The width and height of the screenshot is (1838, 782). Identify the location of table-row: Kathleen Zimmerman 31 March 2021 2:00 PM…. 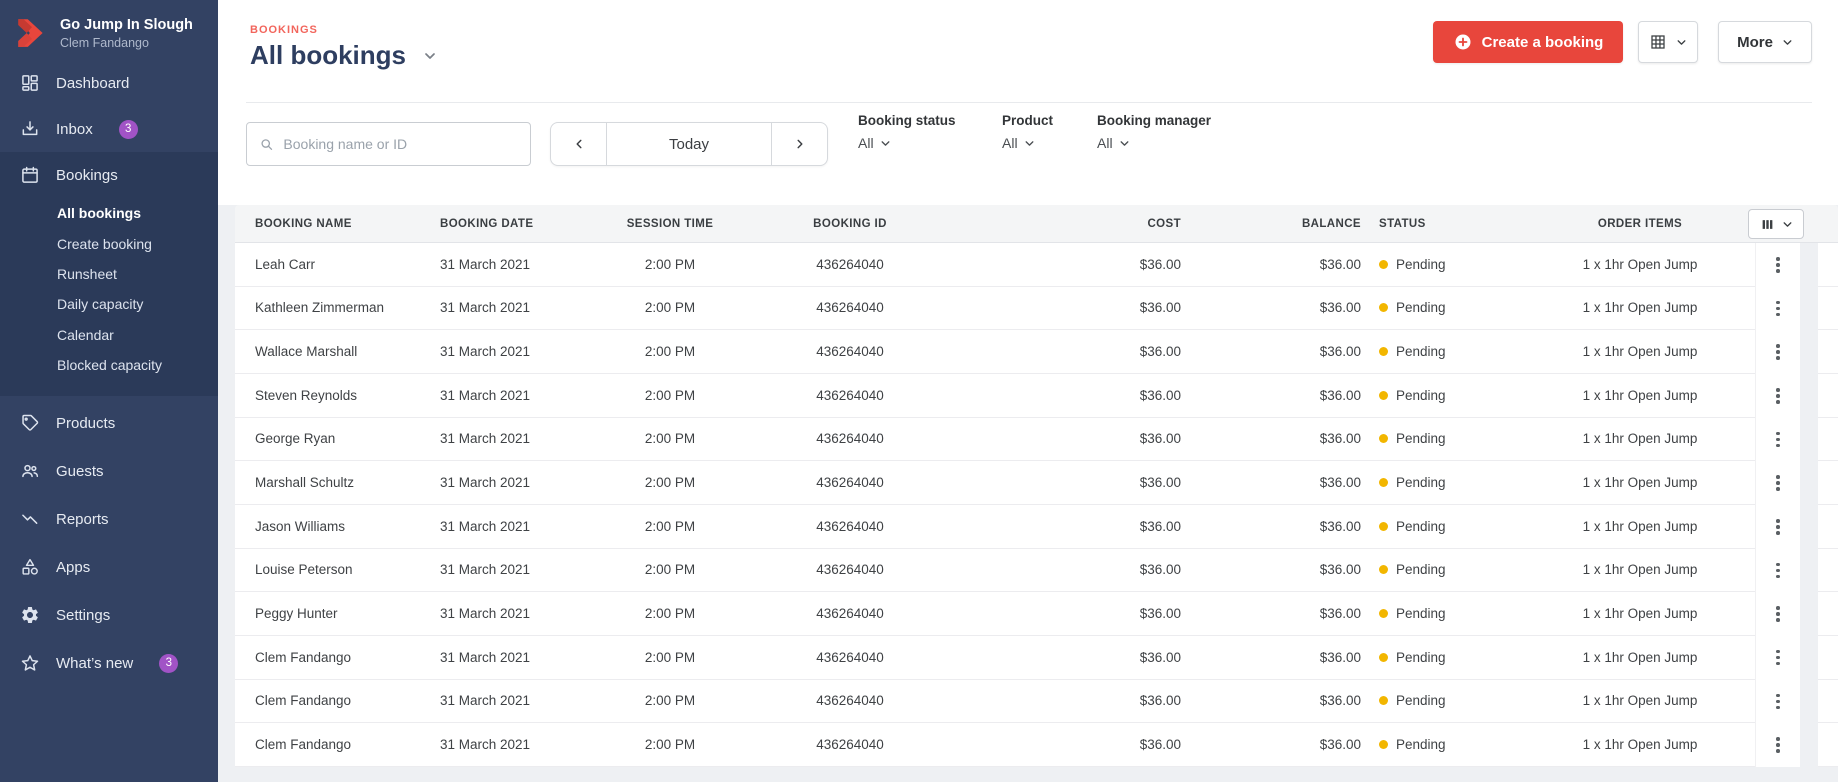
(1017, 308).